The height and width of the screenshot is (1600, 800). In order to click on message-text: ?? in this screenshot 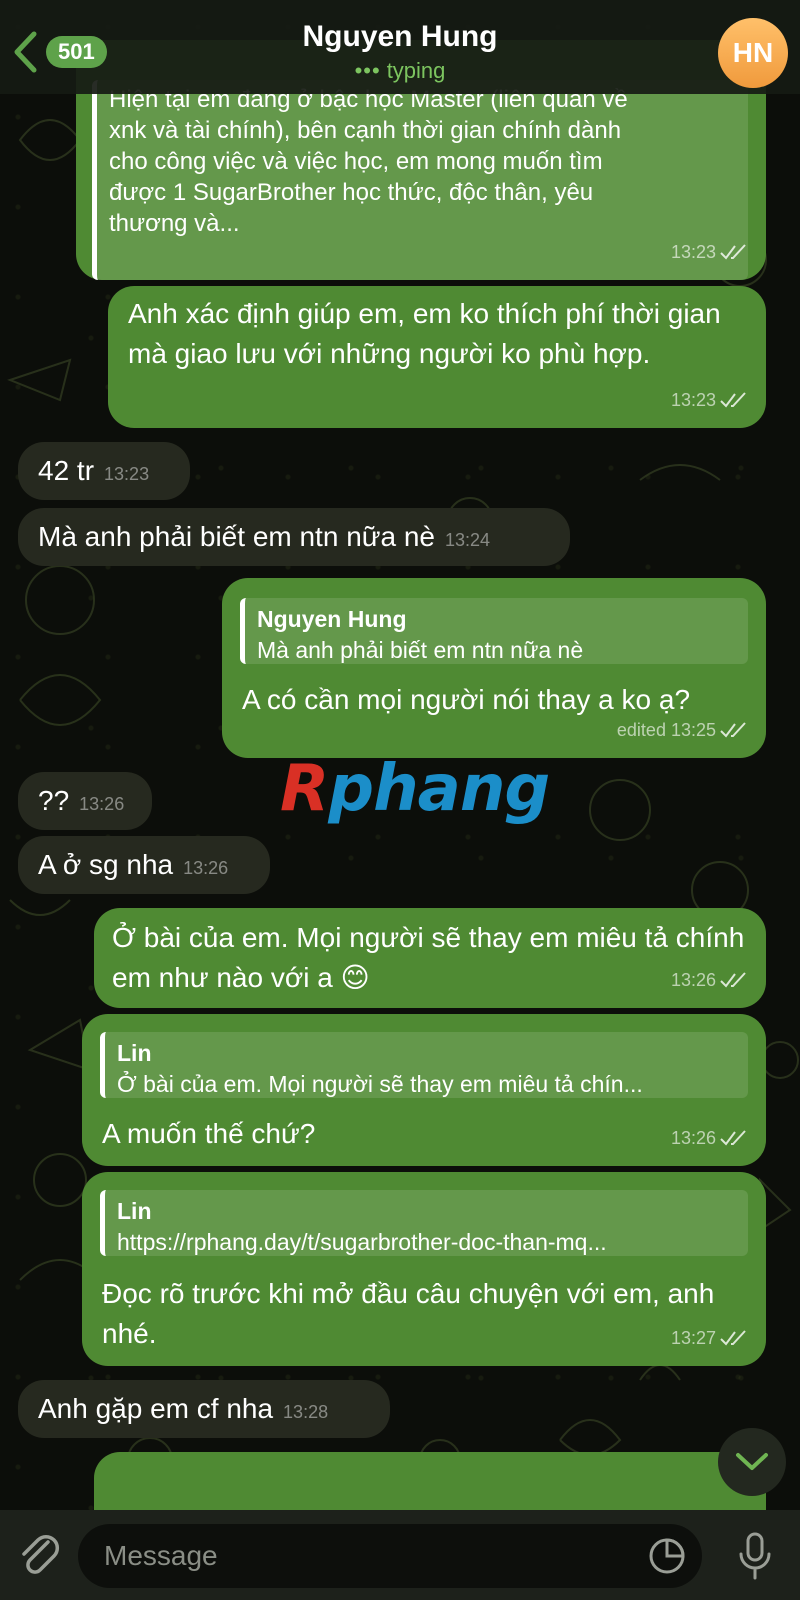, I will do `click(54, 800)`.